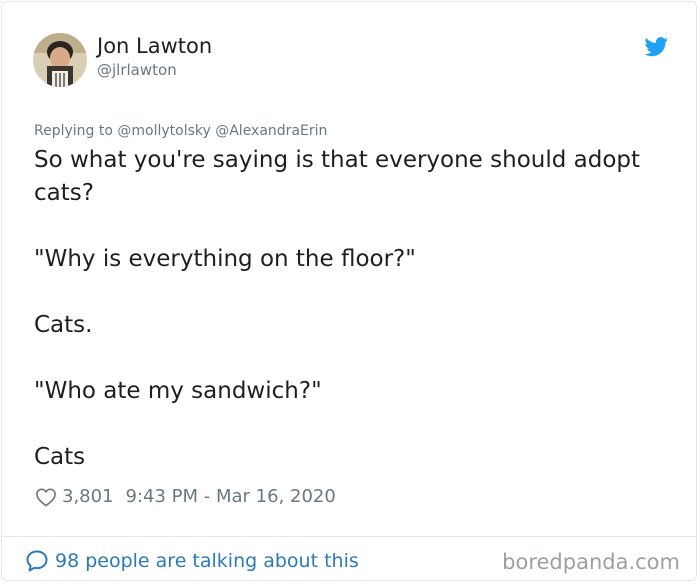 This screenshot has width=700, height=584. I want to click on author-name: Jon Lawton, so click(154, 46).